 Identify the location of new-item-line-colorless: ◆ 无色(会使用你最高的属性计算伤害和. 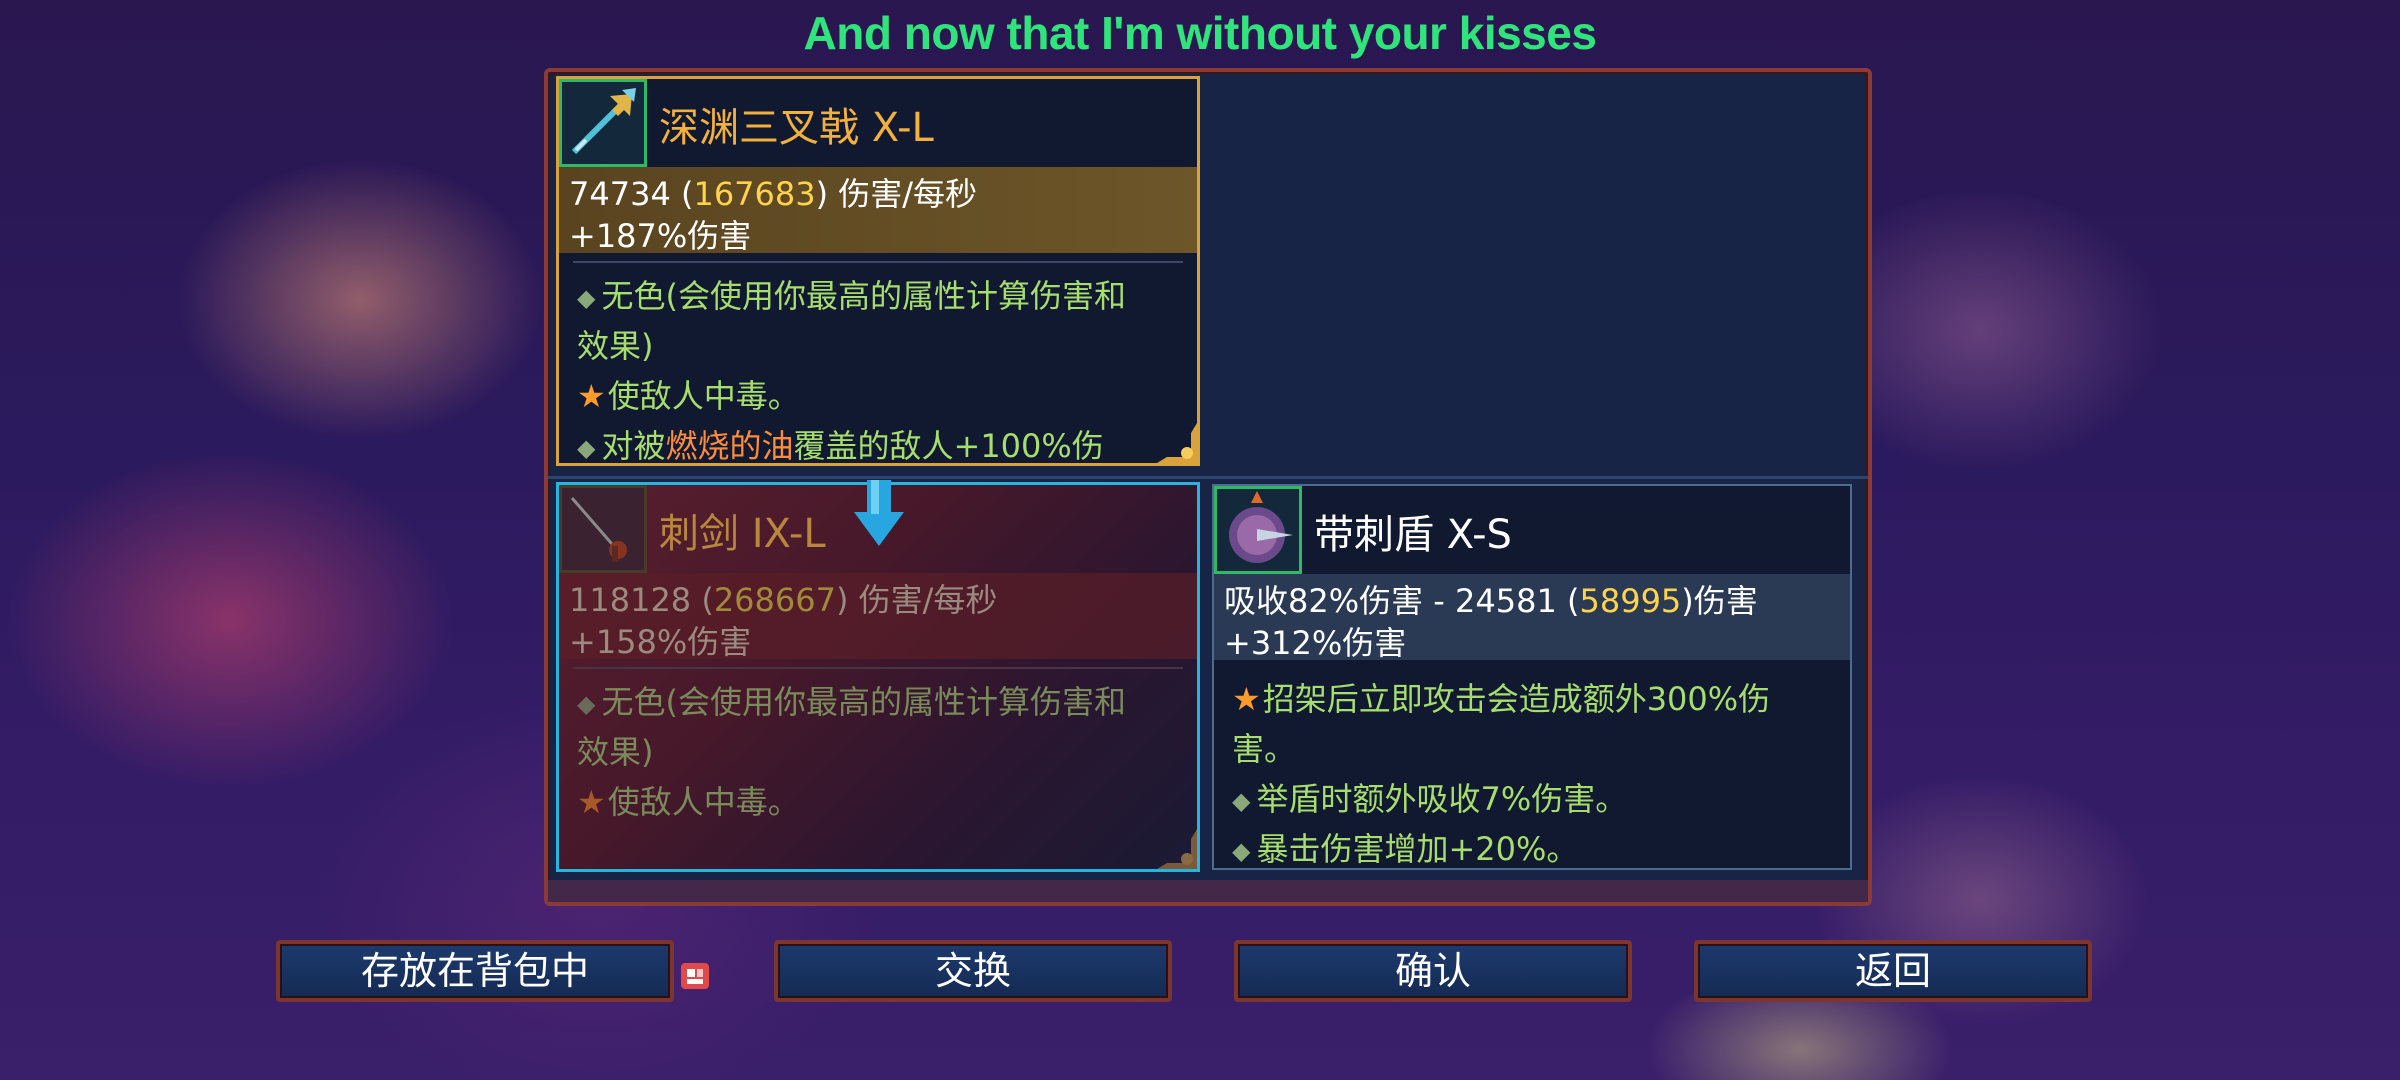
(851, 296).